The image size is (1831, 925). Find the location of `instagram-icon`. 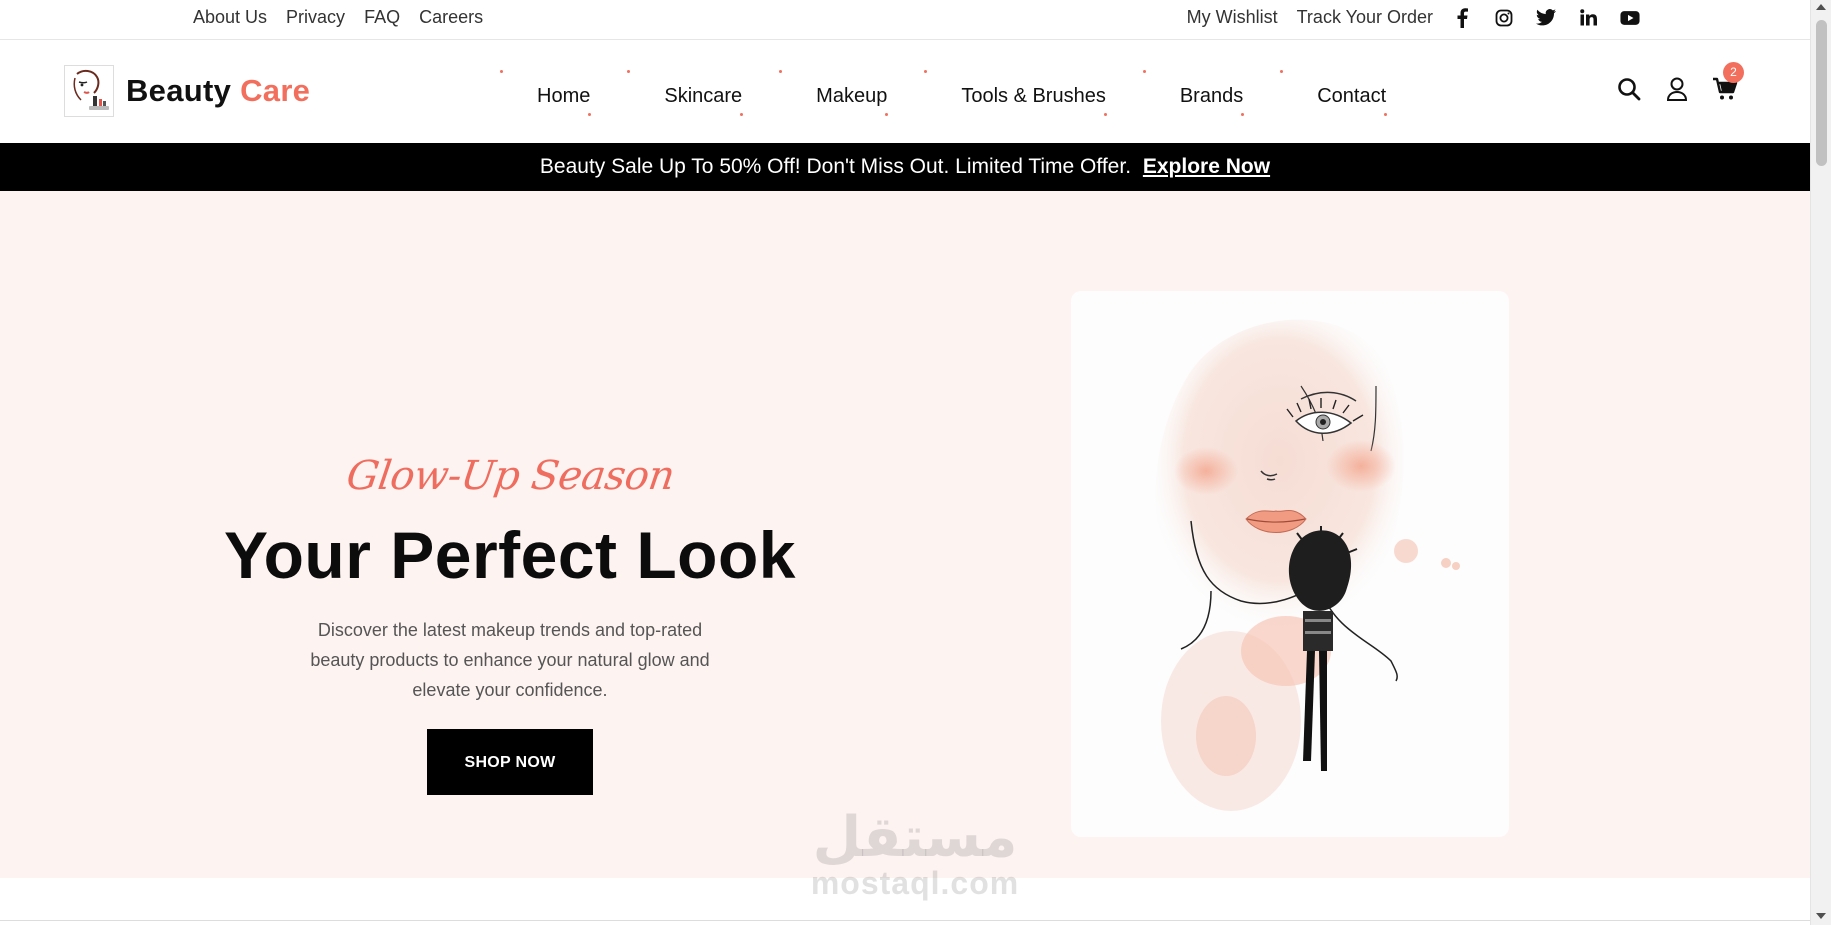

instagram-icon is located at coordinates (1504, 18).